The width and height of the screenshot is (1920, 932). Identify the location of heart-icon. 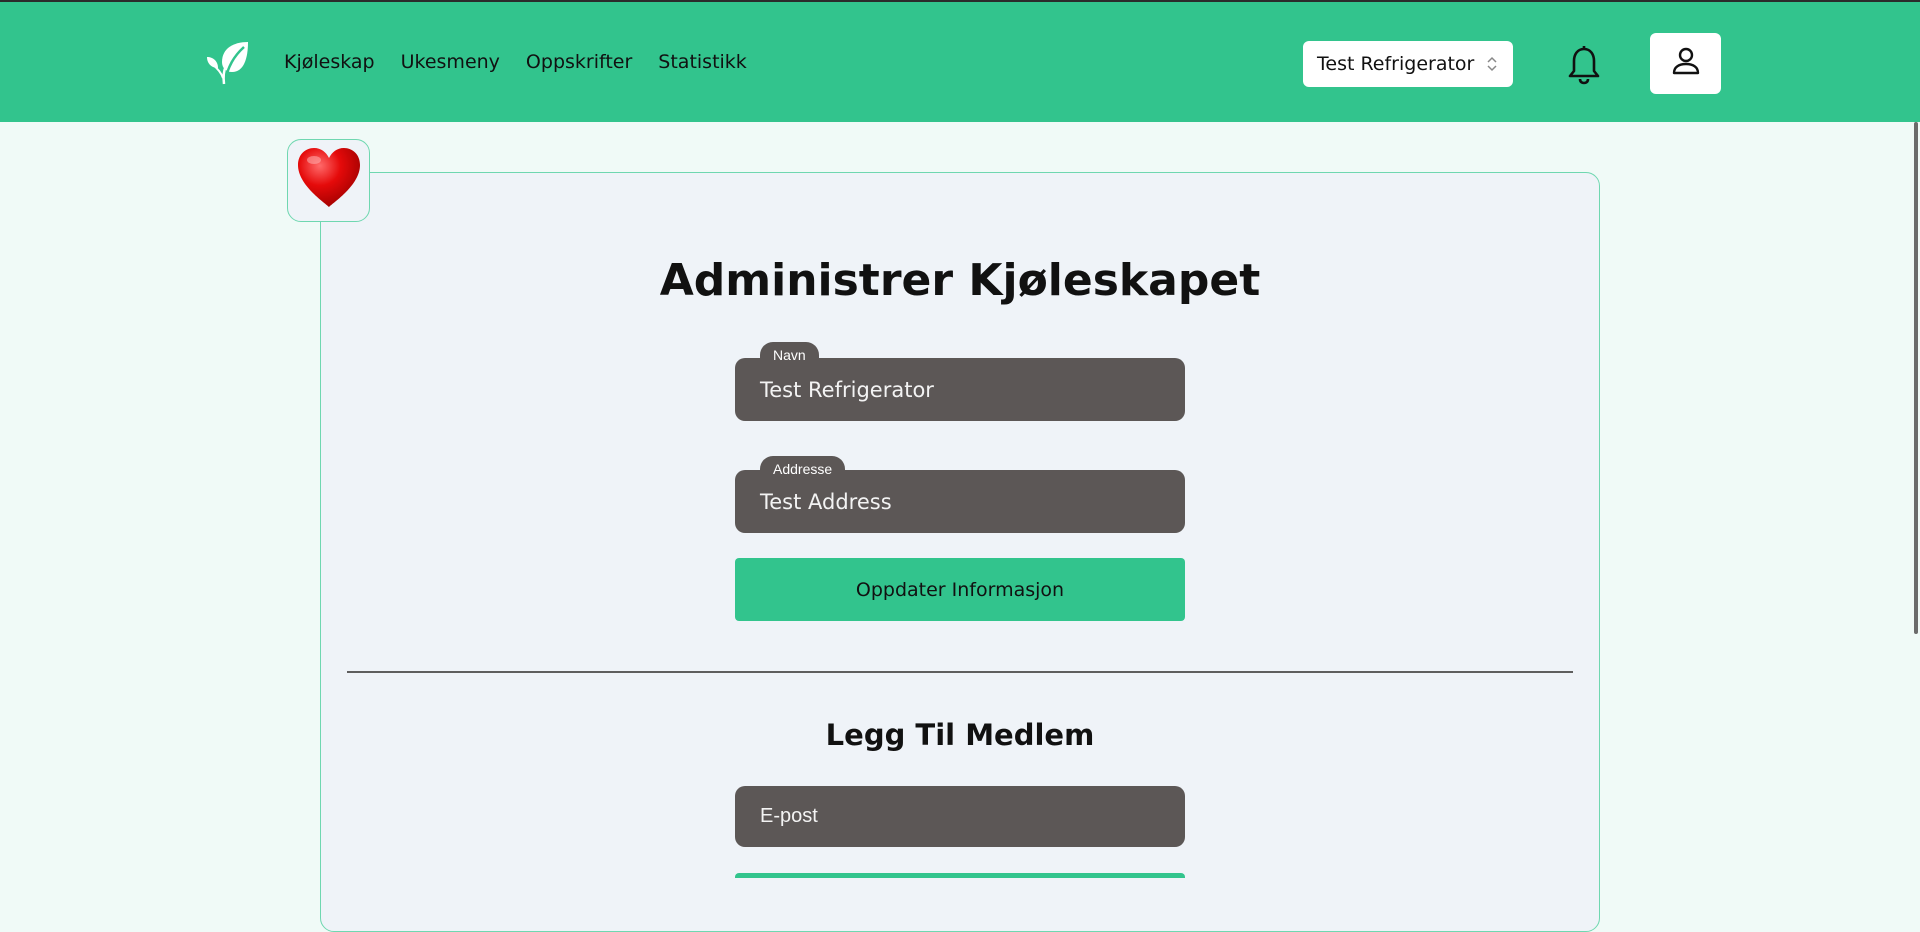
(329, 180).